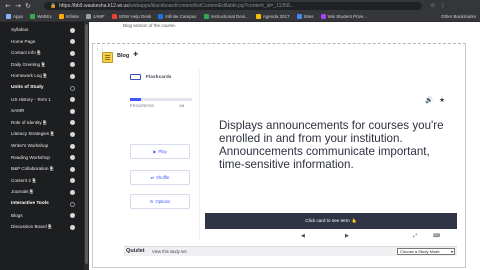 This screenshot has width=480, height=270. I want to click on sidebar-item: Content 2 🖹, so click(45, 181).